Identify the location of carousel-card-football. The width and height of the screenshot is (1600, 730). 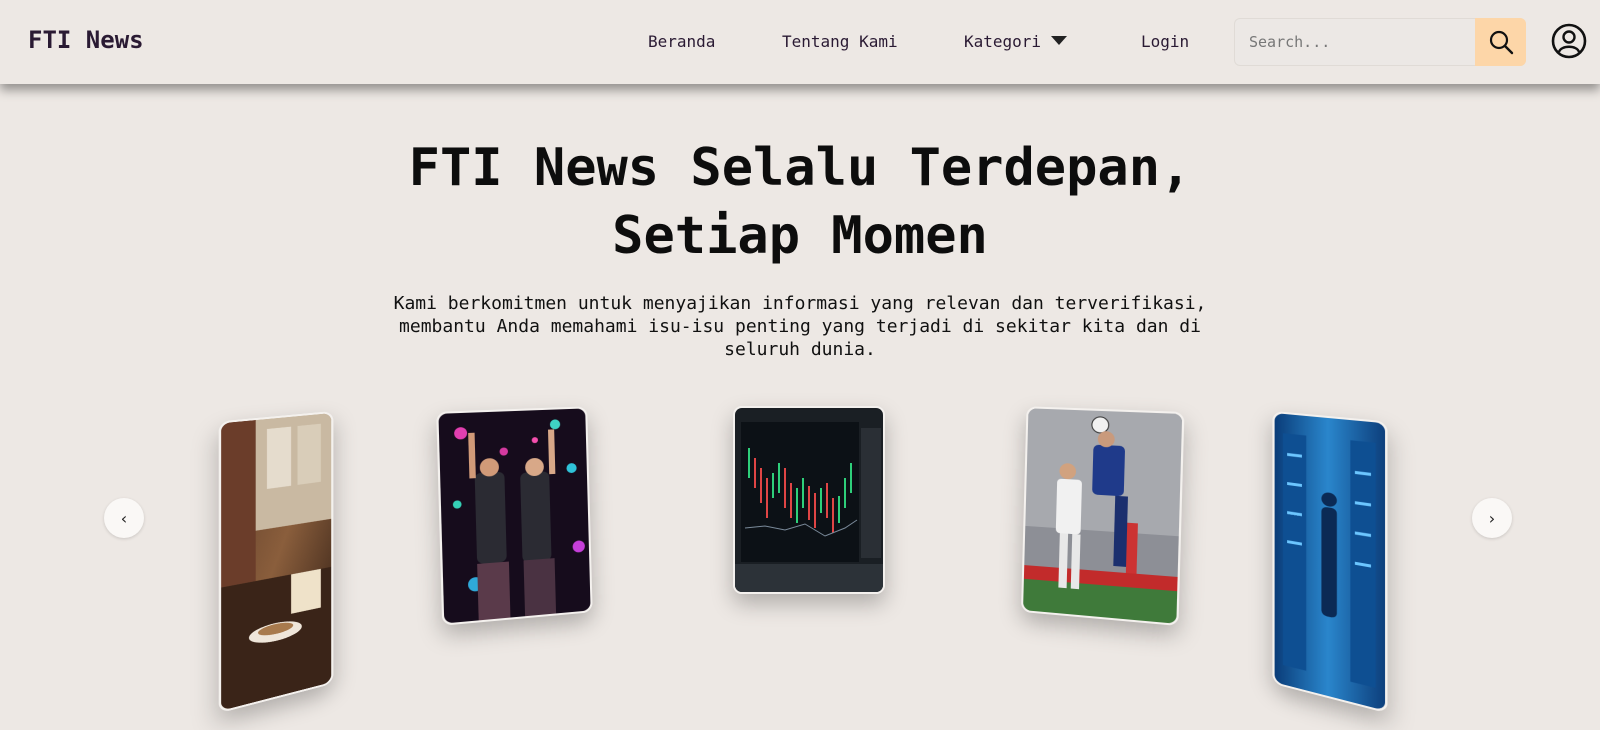
(1102, 516).